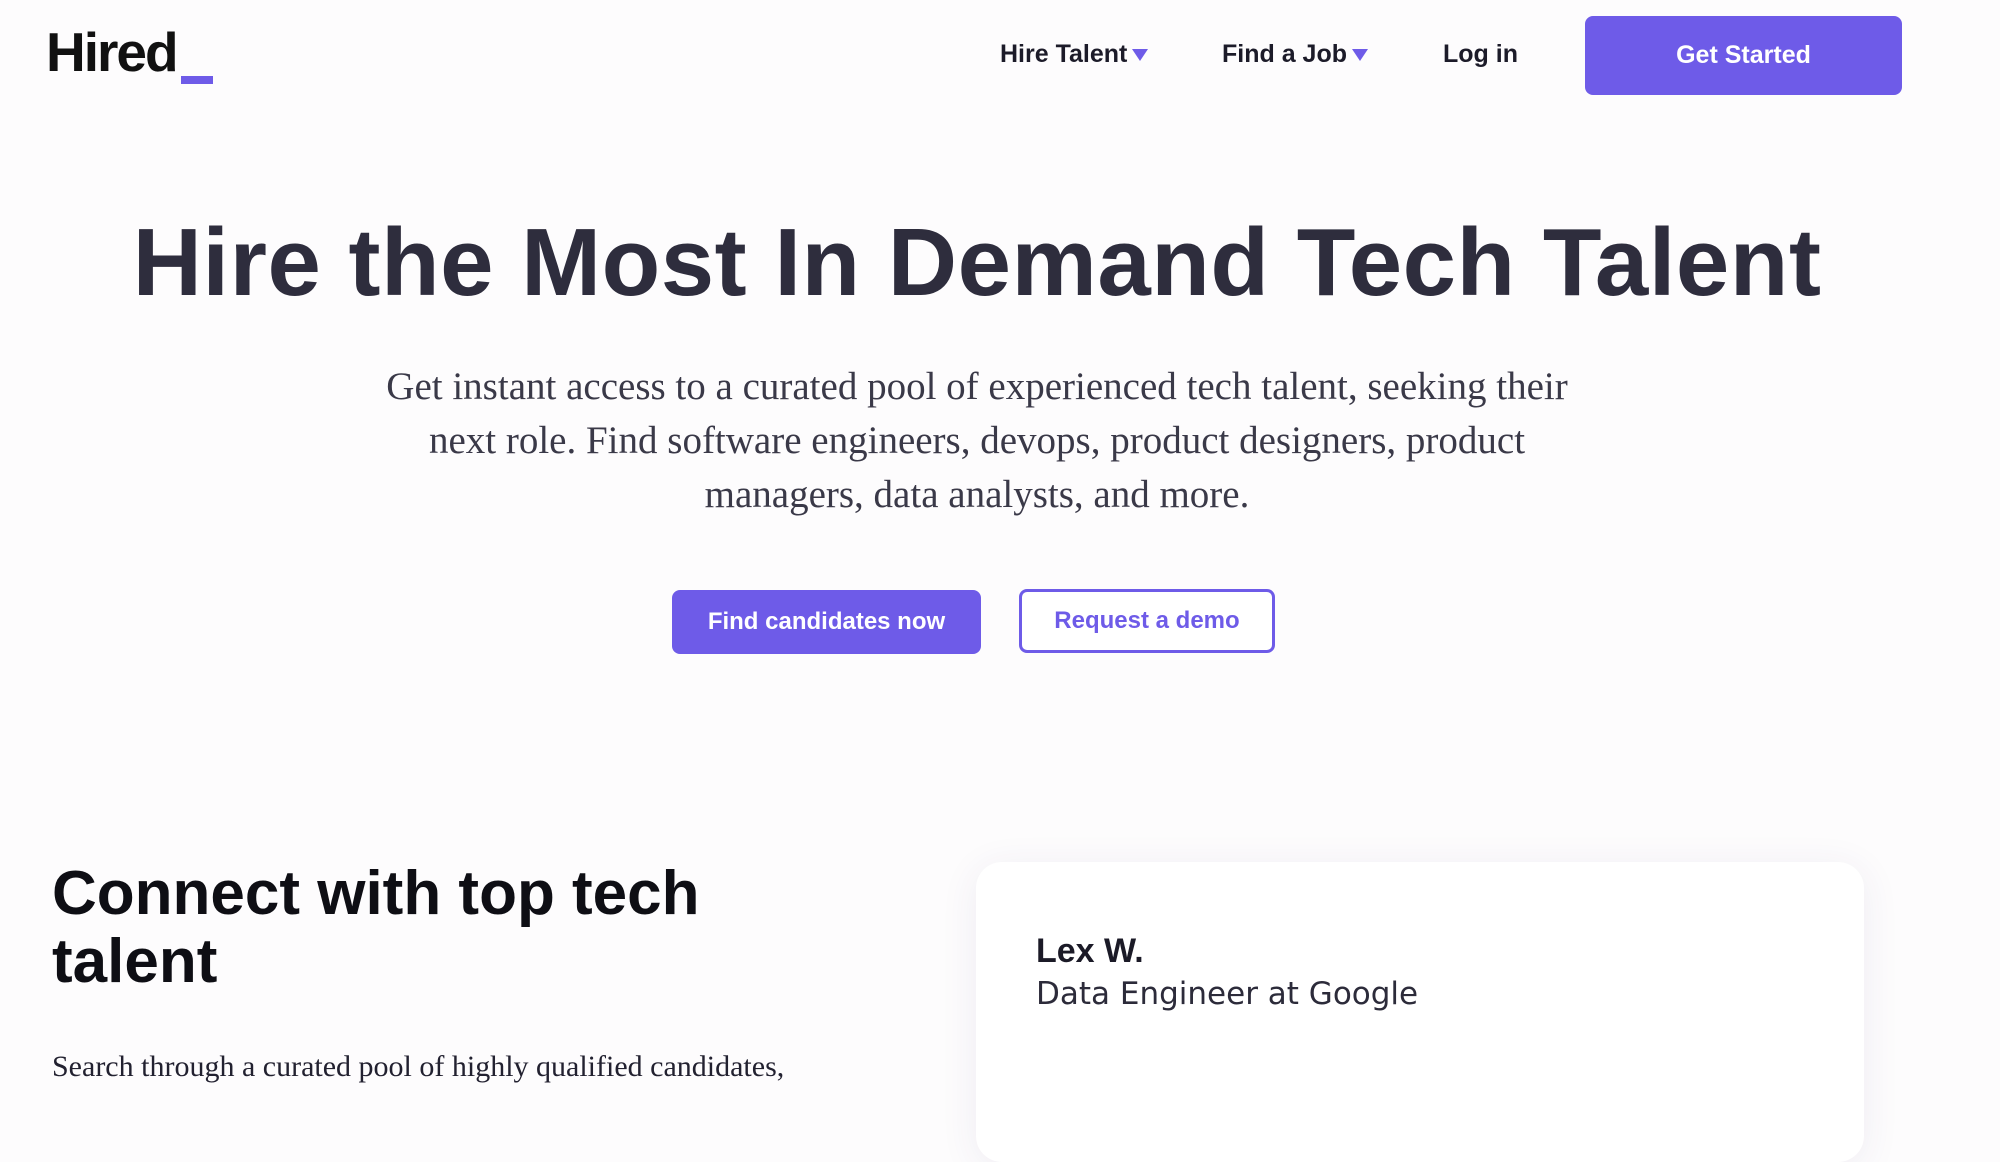 Image resolution: width=2000 pixels, height=1162 pixels. I want to click on nav-find-a-job: Find a Job, so click(1295, 54).